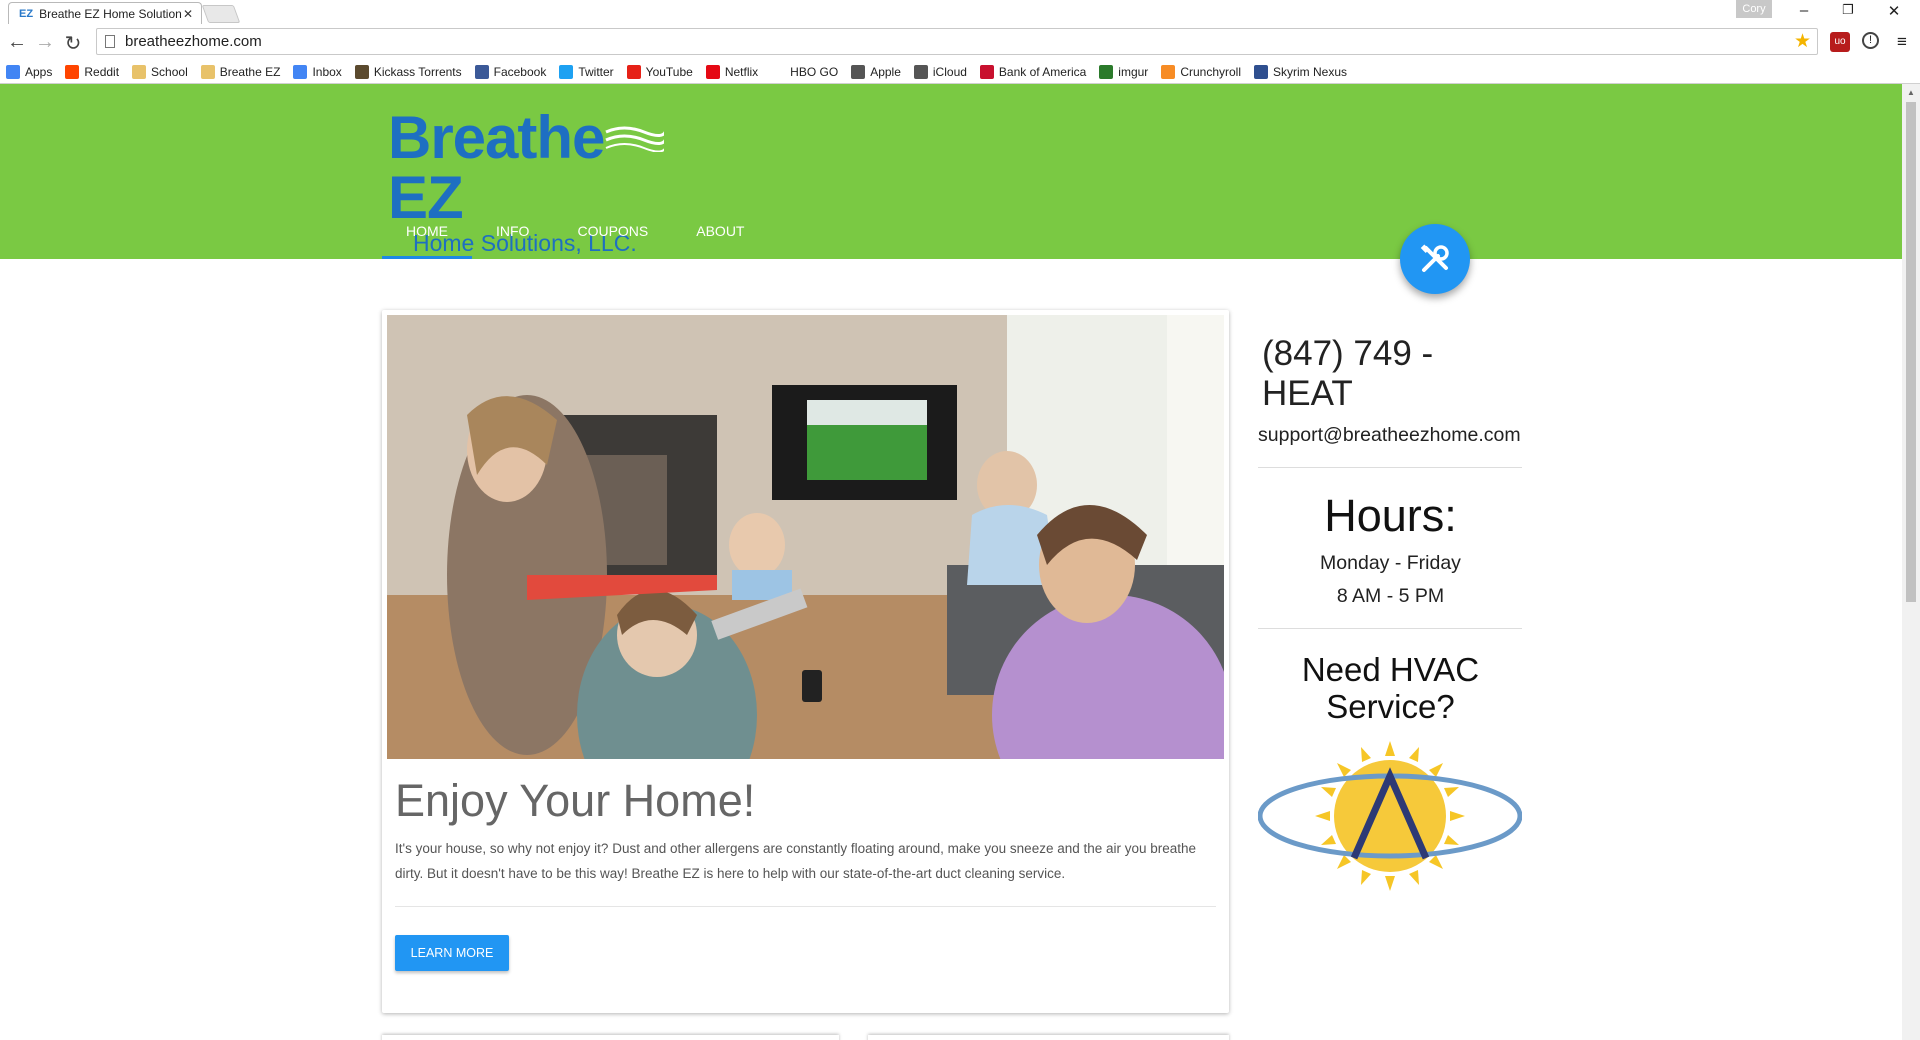  I want to click on hours-time: 8 AM - 5 PM, so click(1390, 596).